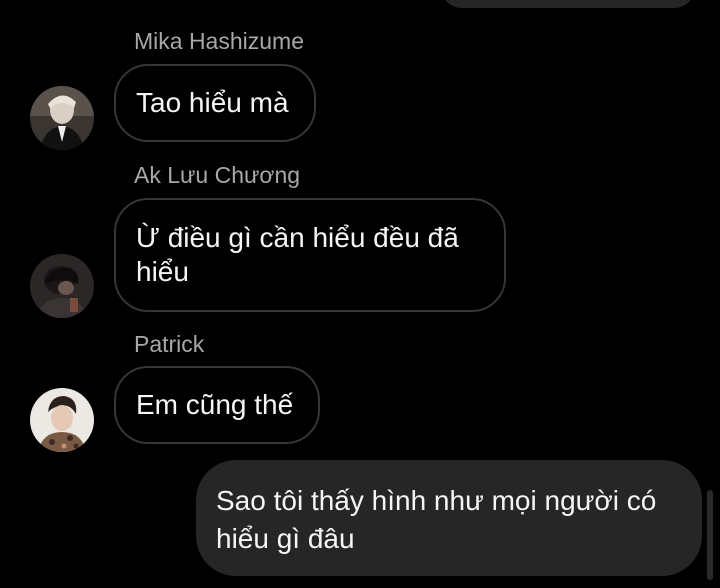 This screenshot has width=720, height=588. I want to click on message-text-mika: Tao hiểu mà, so click(212, 102).